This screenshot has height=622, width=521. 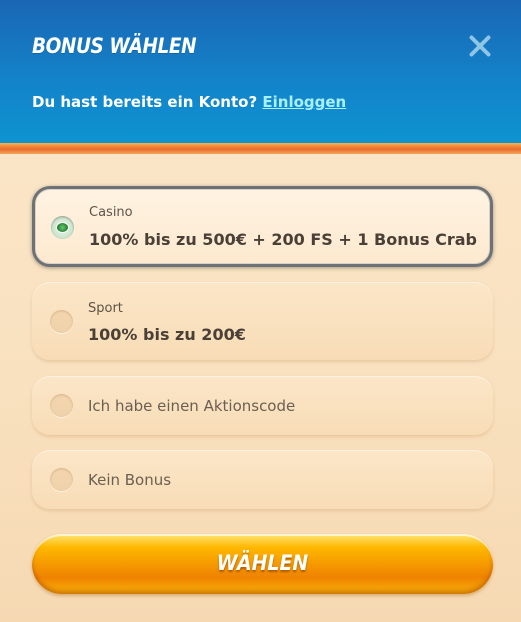 I want to click on login-prompt-text: Du hast bereits ein Konto?, so click(x=145, y=102).